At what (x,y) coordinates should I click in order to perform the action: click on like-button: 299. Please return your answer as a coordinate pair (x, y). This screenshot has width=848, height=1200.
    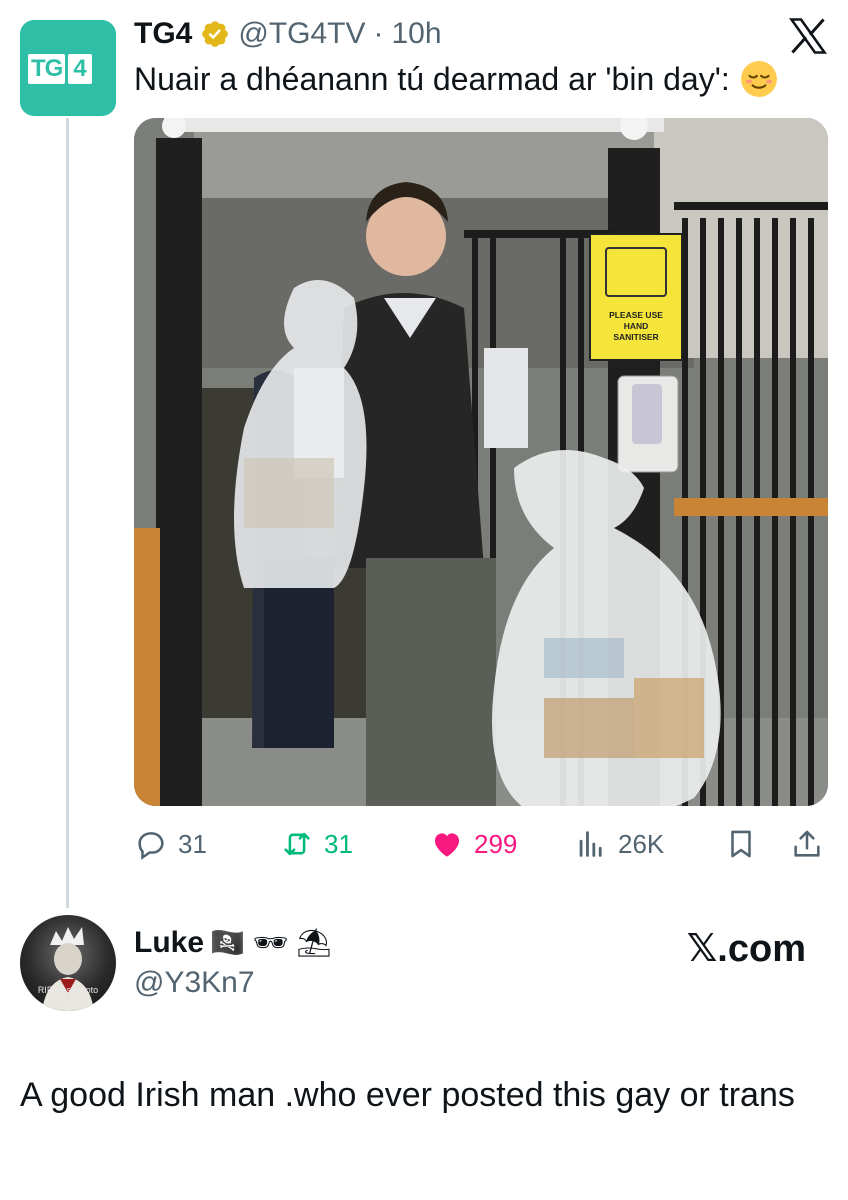
    Looking at the image, I should click on (473, 844).